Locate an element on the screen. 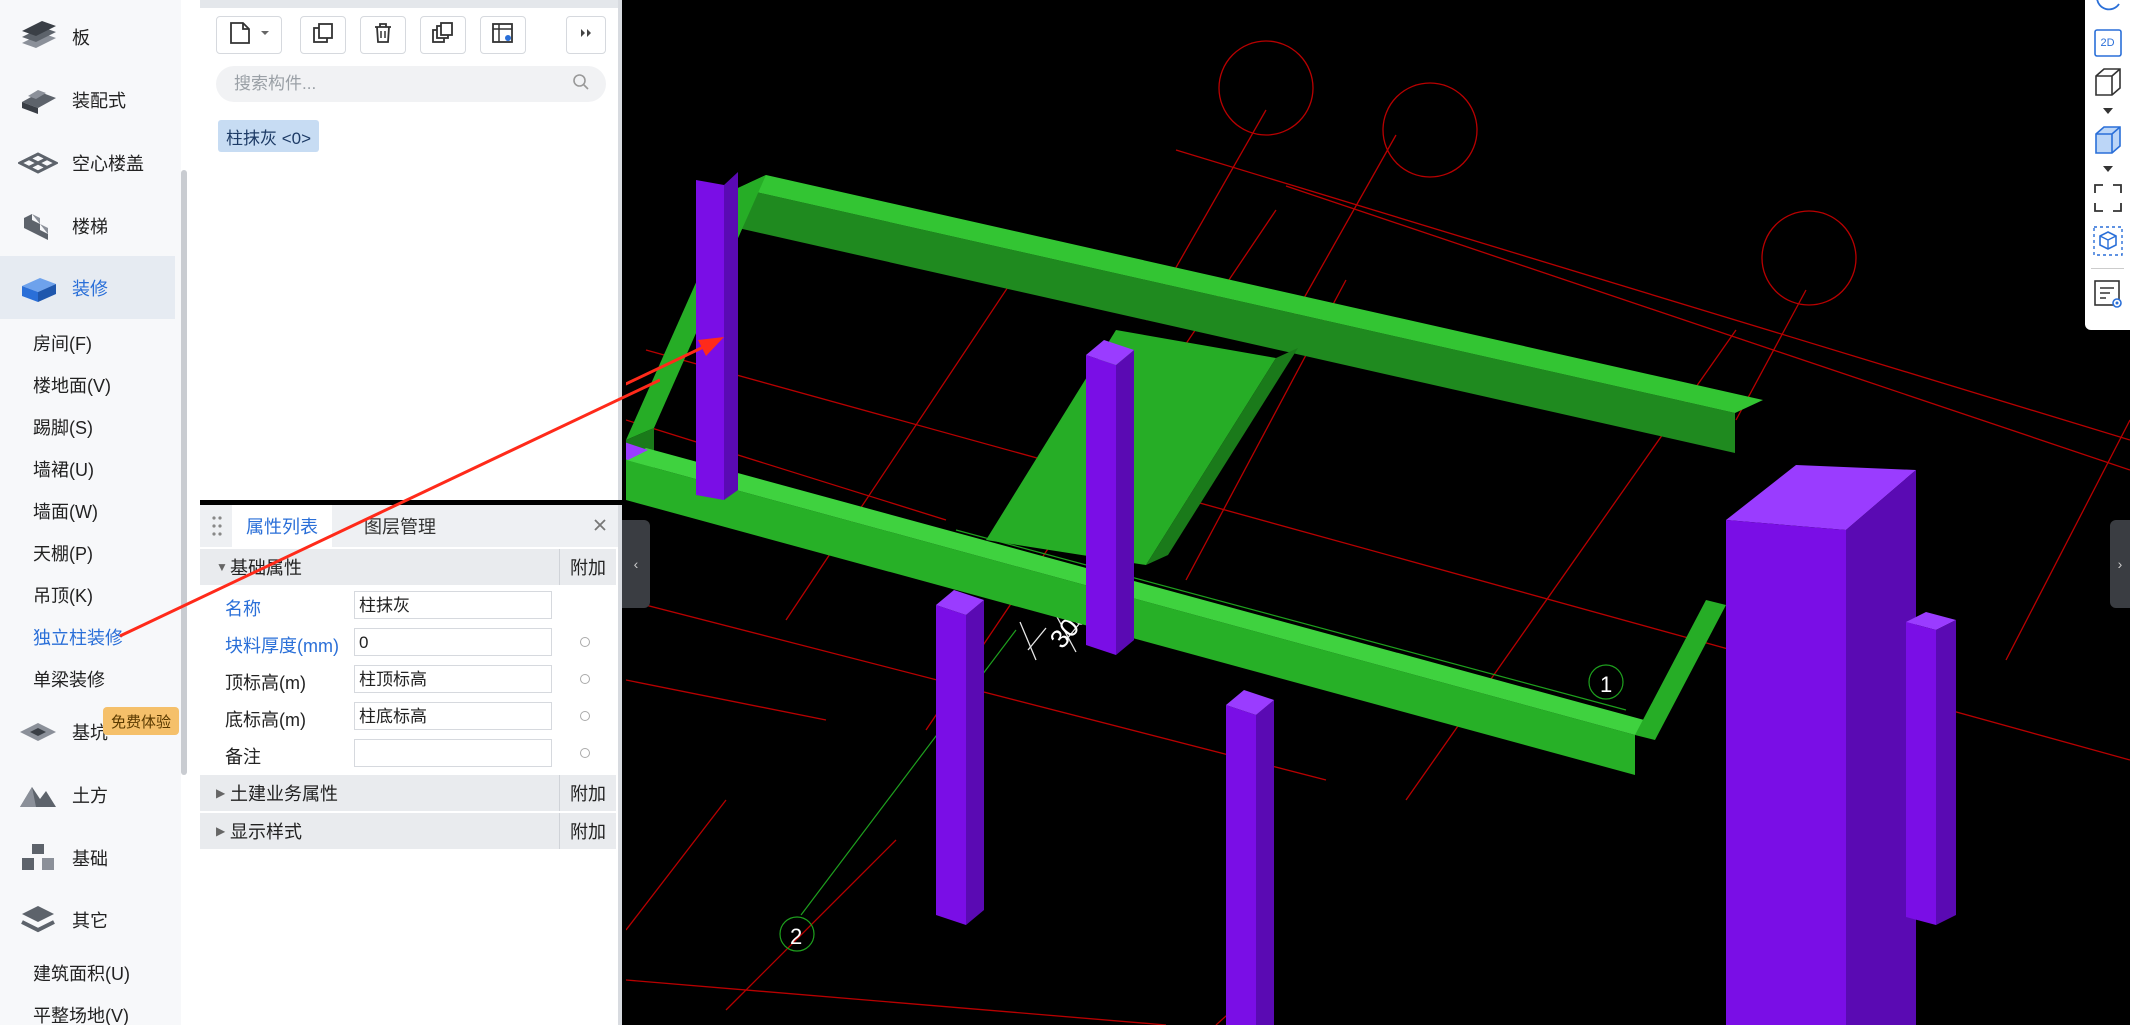 The image size is (2130, 1025). axis-label-2: 2 is located at coordinates (796, 936).